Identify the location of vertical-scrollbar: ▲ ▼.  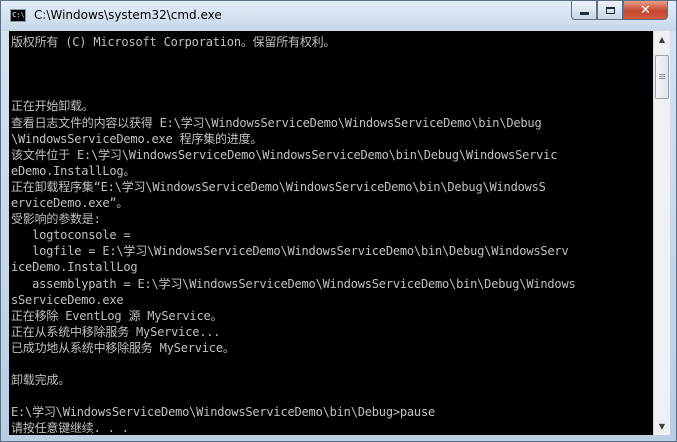
(661, 233).